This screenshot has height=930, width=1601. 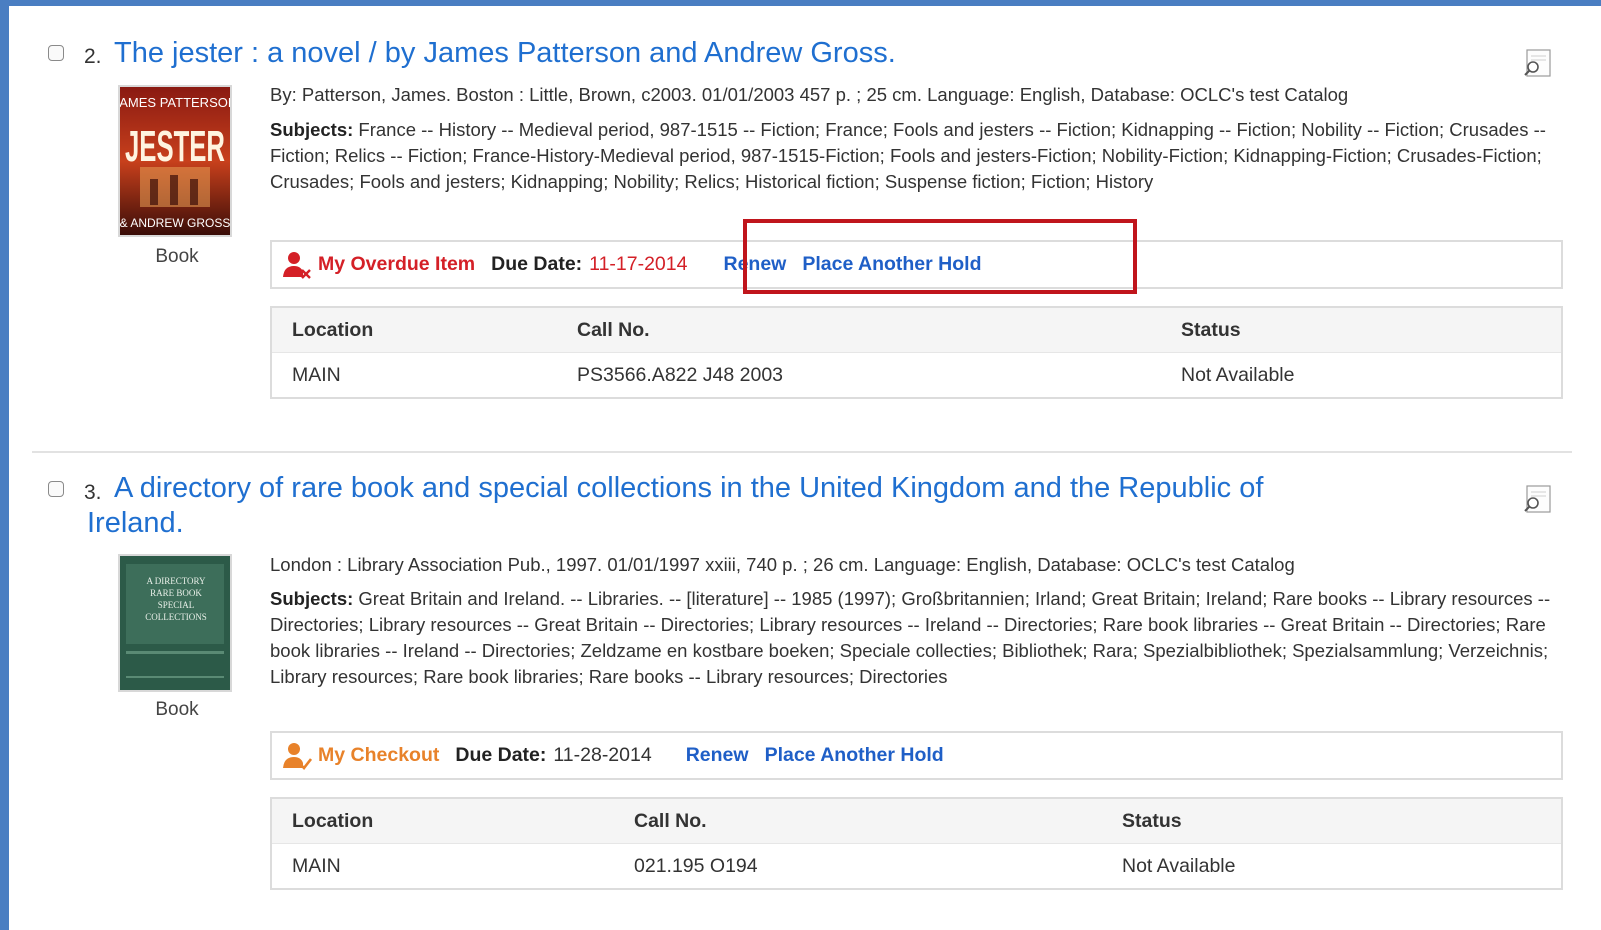 I want to click on status-label: My Overdue Item, so click(x=397, y=264).